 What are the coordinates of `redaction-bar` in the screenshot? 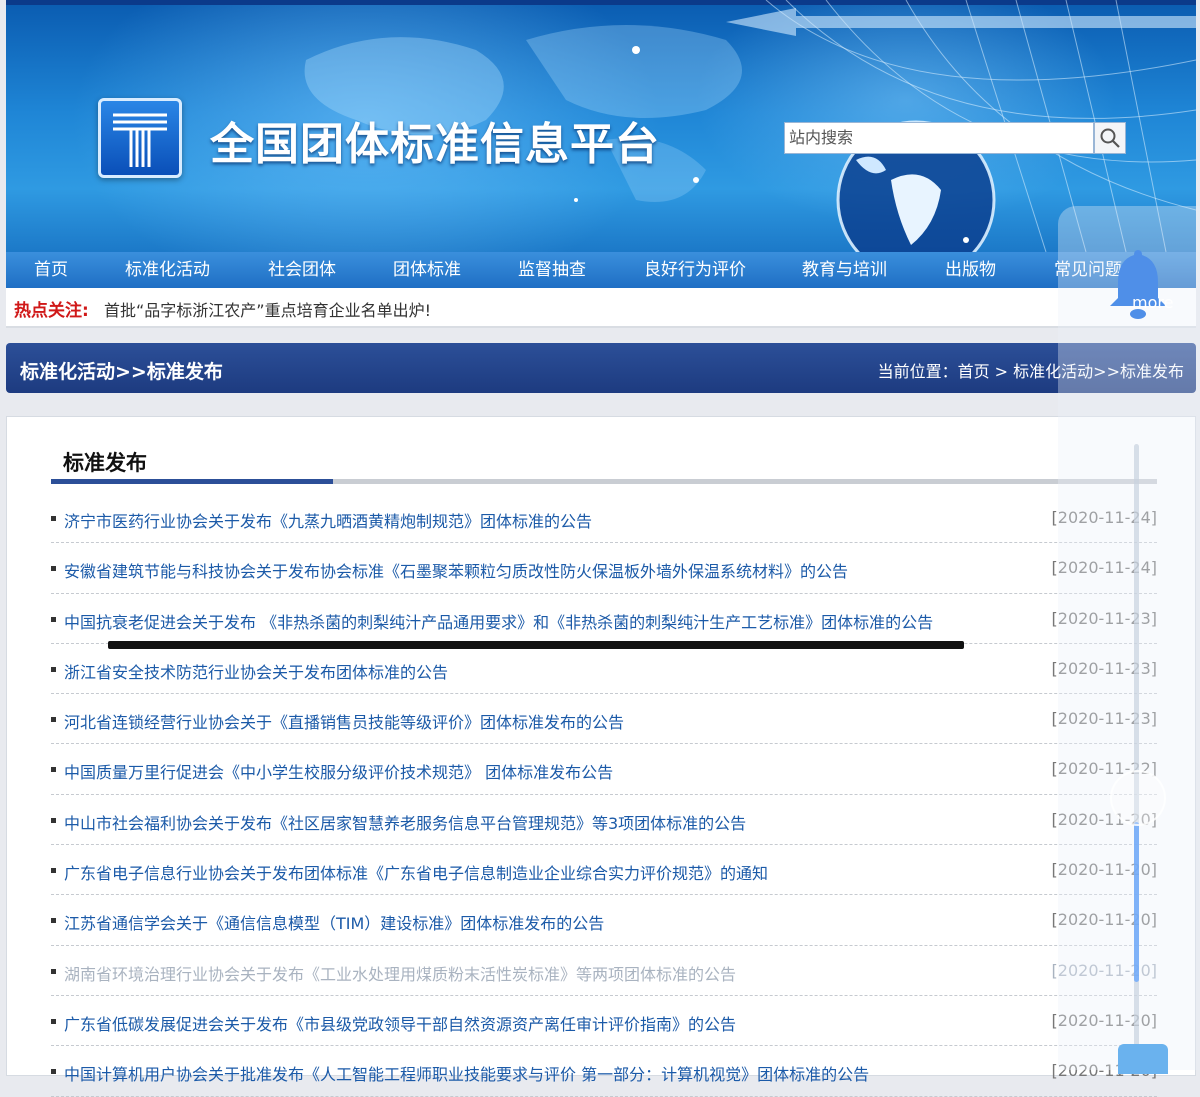 It's located at (536, 645).